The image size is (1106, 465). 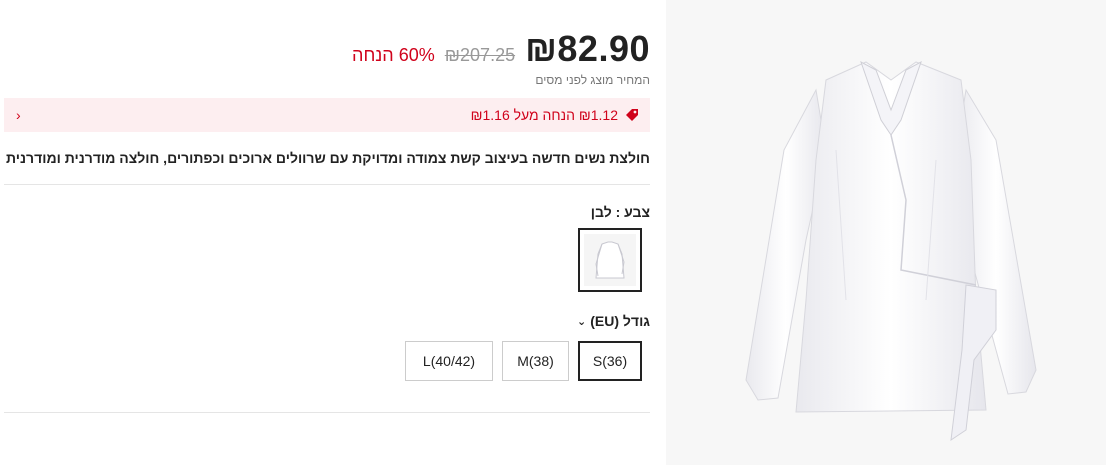 I want to click on promo-arrow-icon: ‹, so click(x=18, y=115).